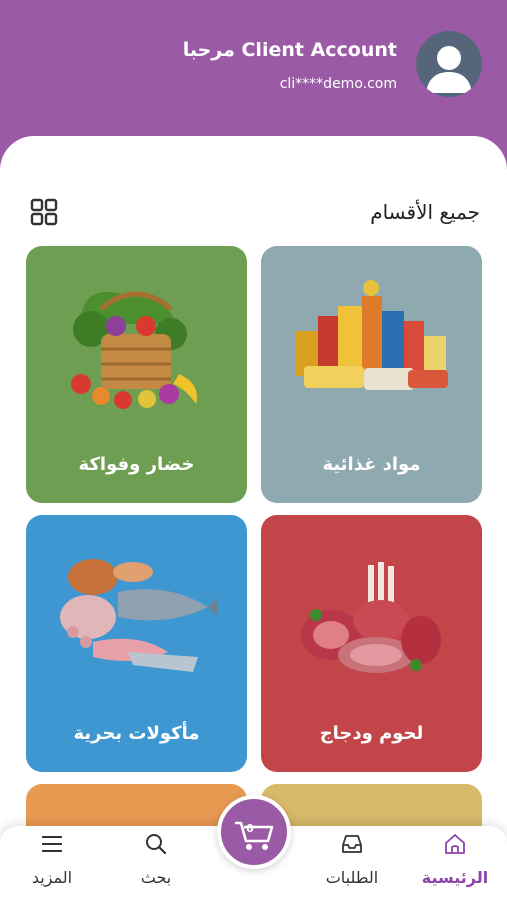 The height and width of the screenshot is (900, 507). I want to click on nav-home-label: الرئيسية, so click(455, 877).